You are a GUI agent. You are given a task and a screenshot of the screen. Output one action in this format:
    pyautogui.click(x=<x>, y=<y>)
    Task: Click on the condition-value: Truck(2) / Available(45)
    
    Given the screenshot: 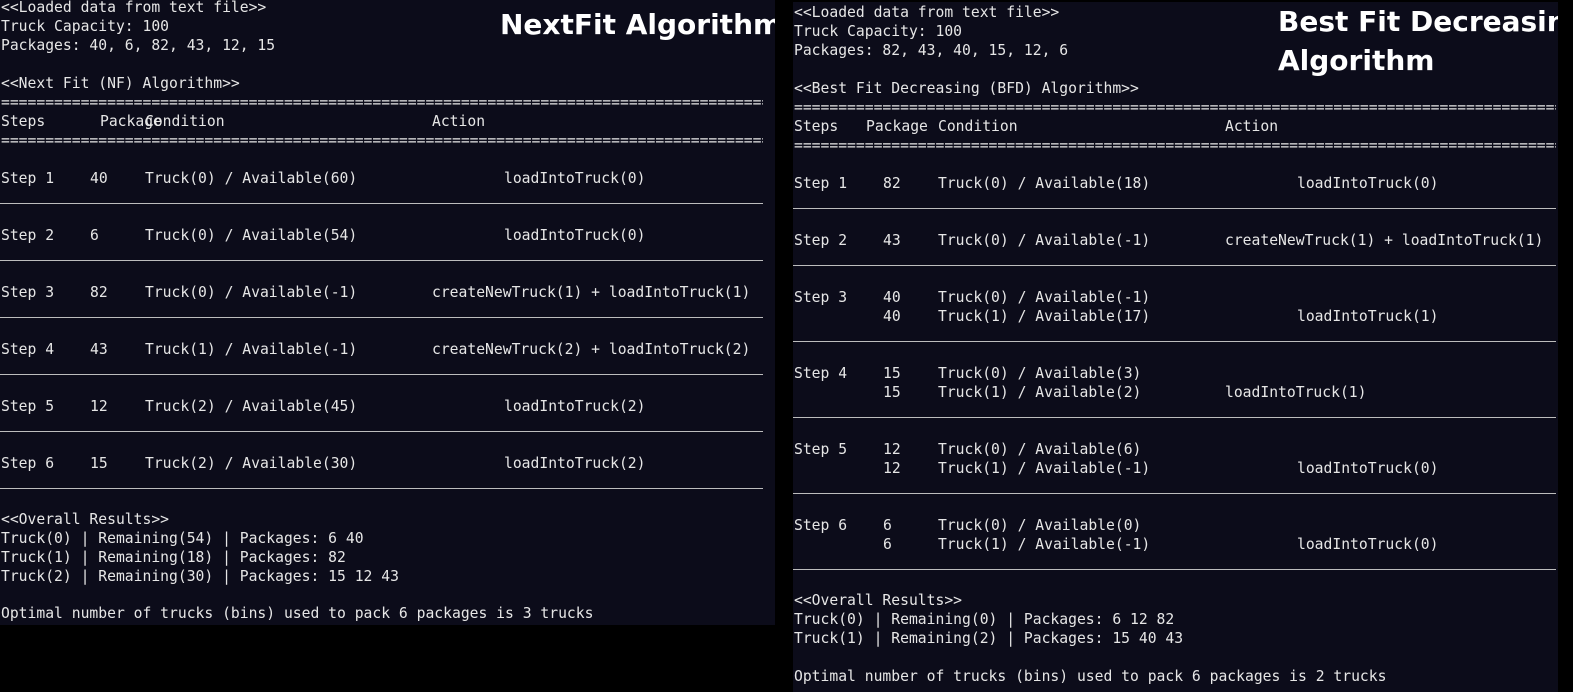 What is the action you would take?
    pyautogui.click(x=251, y=406)
    